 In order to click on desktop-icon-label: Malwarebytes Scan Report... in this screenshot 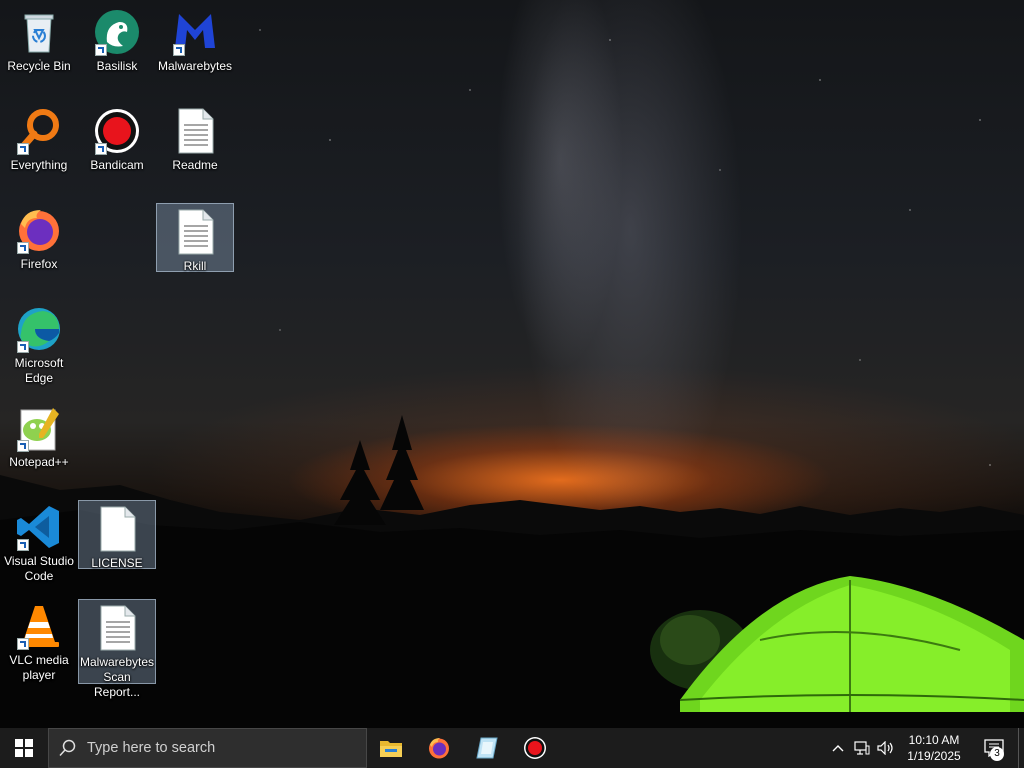, I will do `click(117, 677)`.